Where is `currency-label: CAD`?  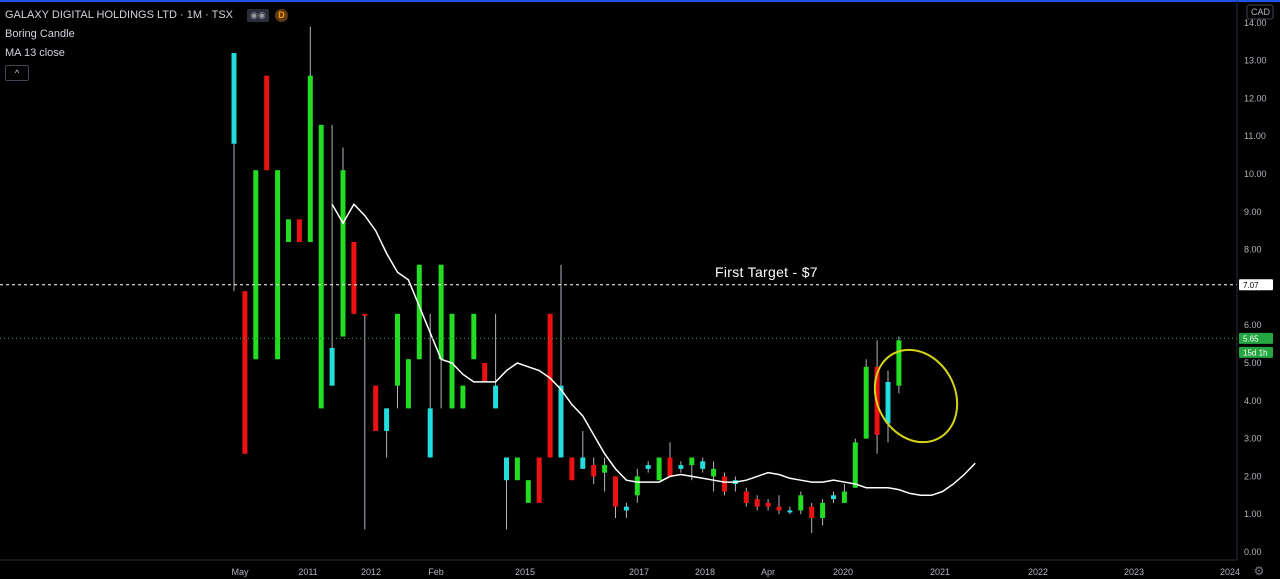 currency-label: CAD is located at coordinates (1261, 12).